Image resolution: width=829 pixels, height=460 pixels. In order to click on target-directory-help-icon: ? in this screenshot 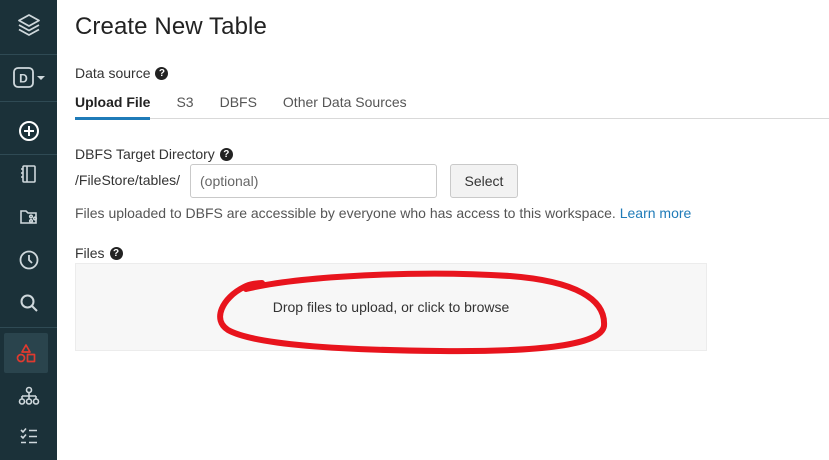, I will do `click(226, 154)`.